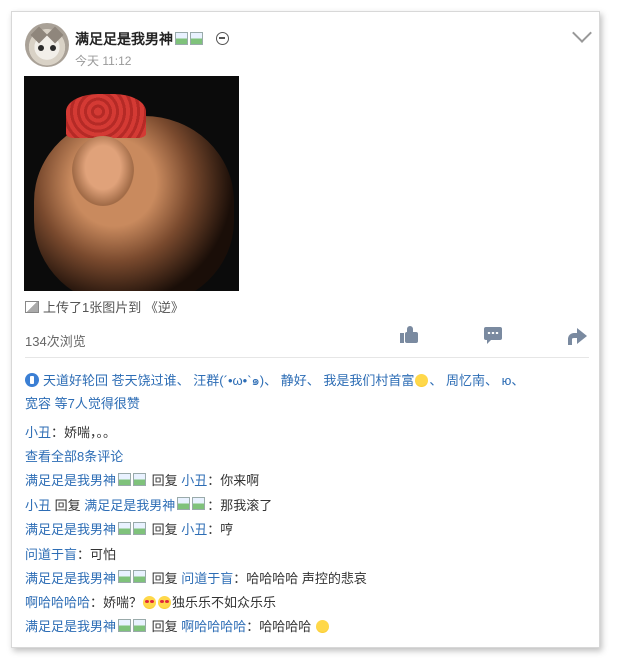 This screenshot has height=669, width=621. What do you see at coordinates (207, 578) in the screenshot?
I see `reply-target: 问道于盲` at bounding box center [207, 578].